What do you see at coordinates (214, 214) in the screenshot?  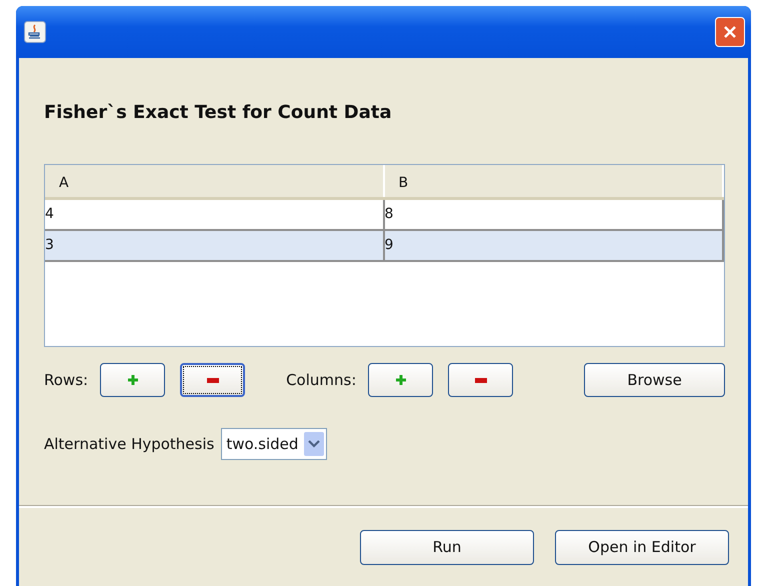 I see `table-cell: 4` at bounding box center [214, 214].